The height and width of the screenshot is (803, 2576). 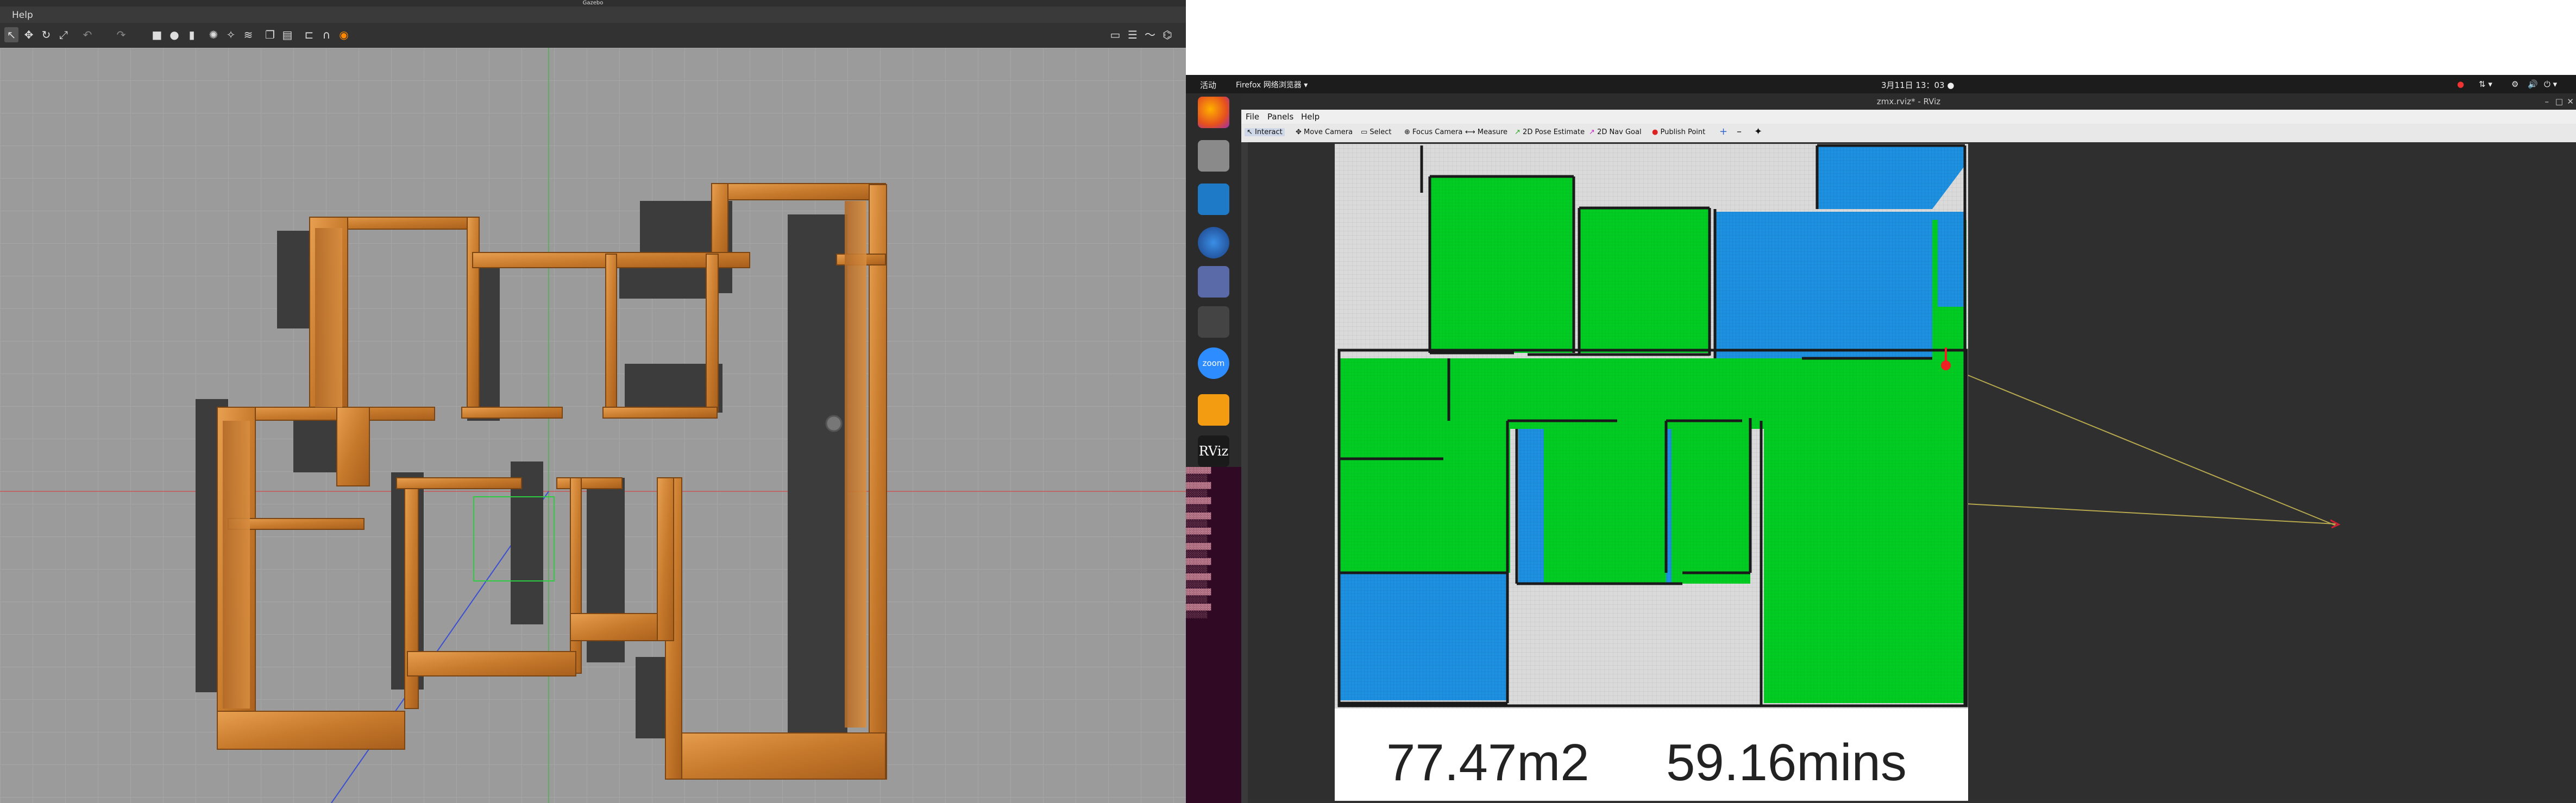 What do you see at coordinates (1486, 132) in the screenshot?
I see `measure-tool: ⟷ Measure` at bounding box center [1486, 132].